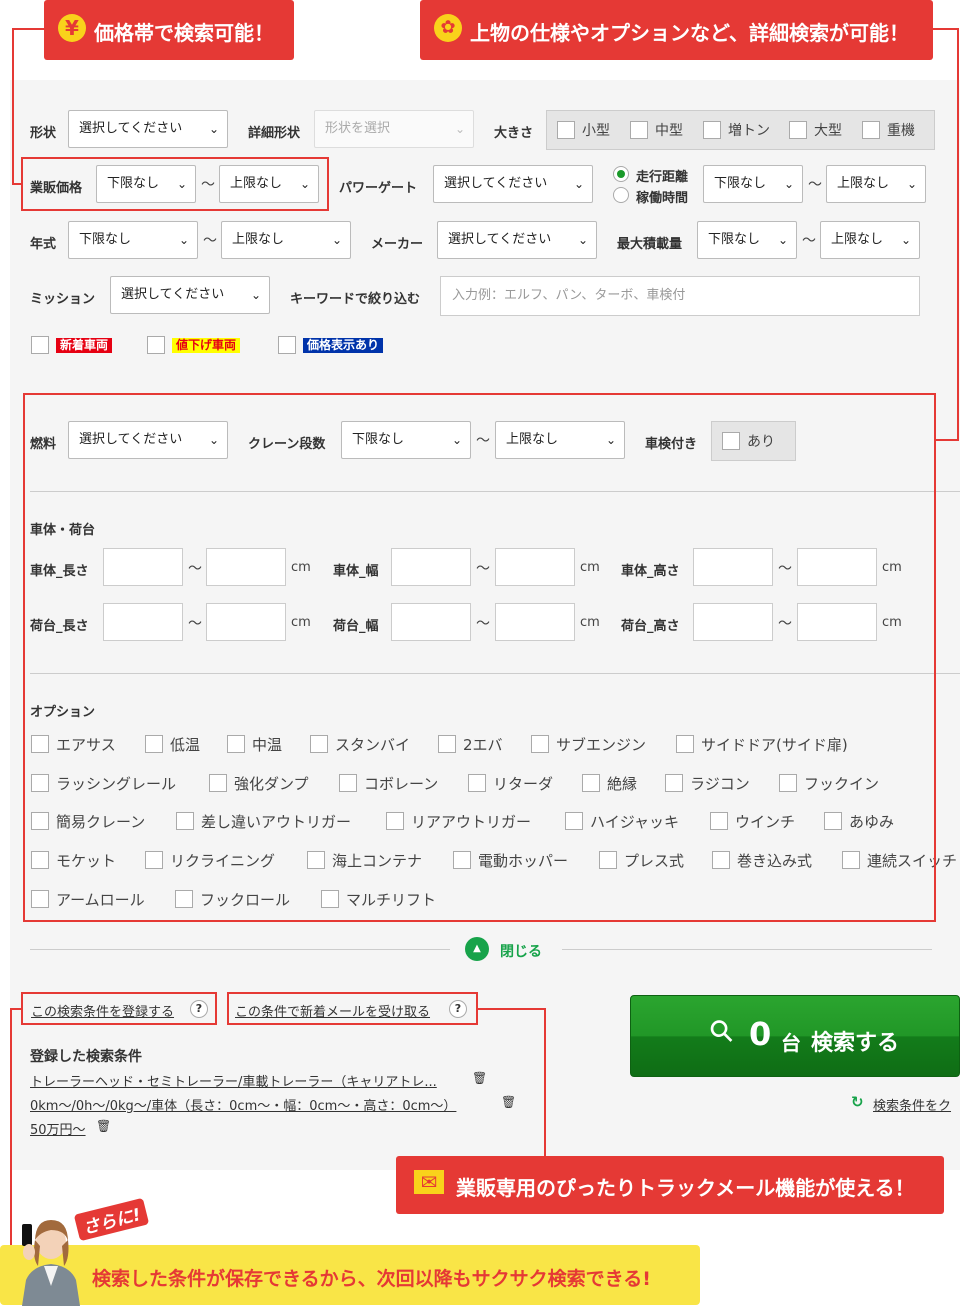 This screenshot has height=1306, width=960. What do you see at coordinates (521, 951) in the screenshot?
I see `close-toggle: 閉じる` at bounding box center [521, 951].